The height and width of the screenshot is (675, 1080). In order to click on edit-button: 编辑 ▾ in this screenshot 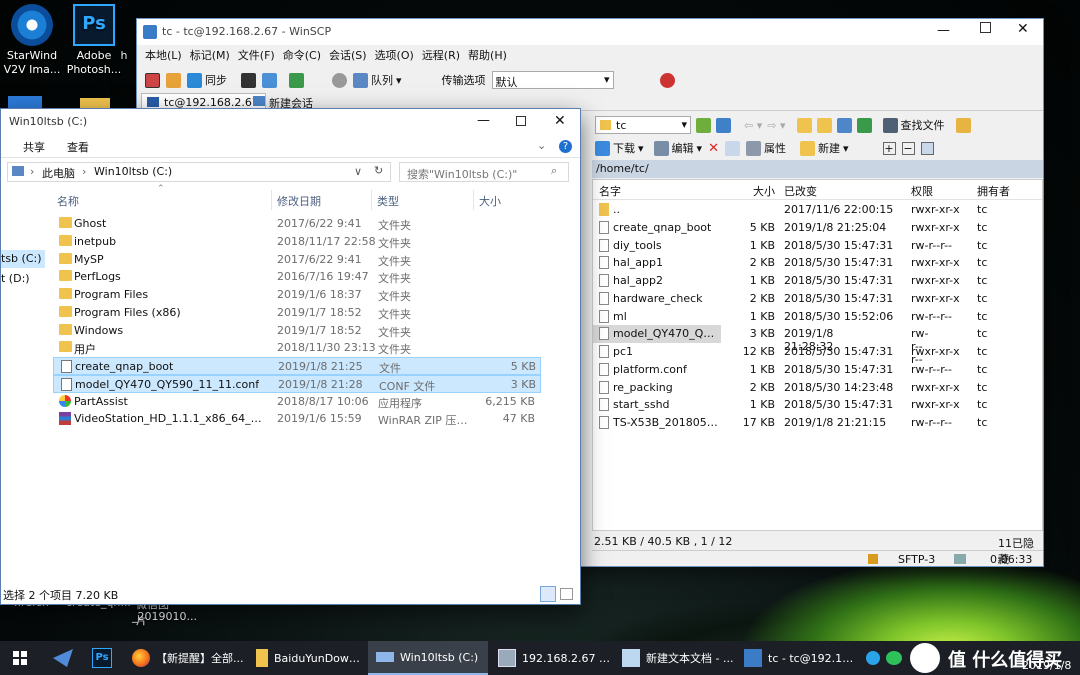, I will do `click(677, 148)`.